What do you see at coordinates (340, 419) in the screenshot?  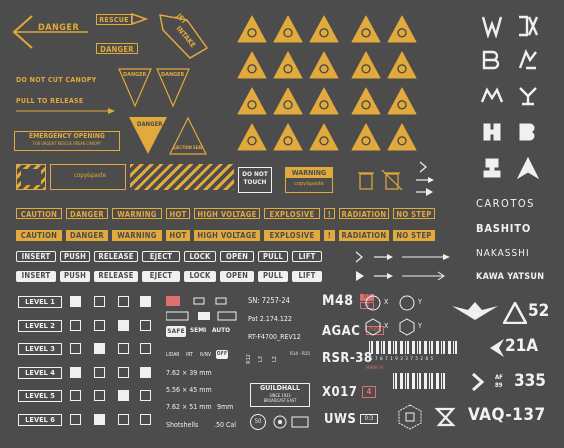 I see `uws-code: UWS` at bounding box center [340, 419].